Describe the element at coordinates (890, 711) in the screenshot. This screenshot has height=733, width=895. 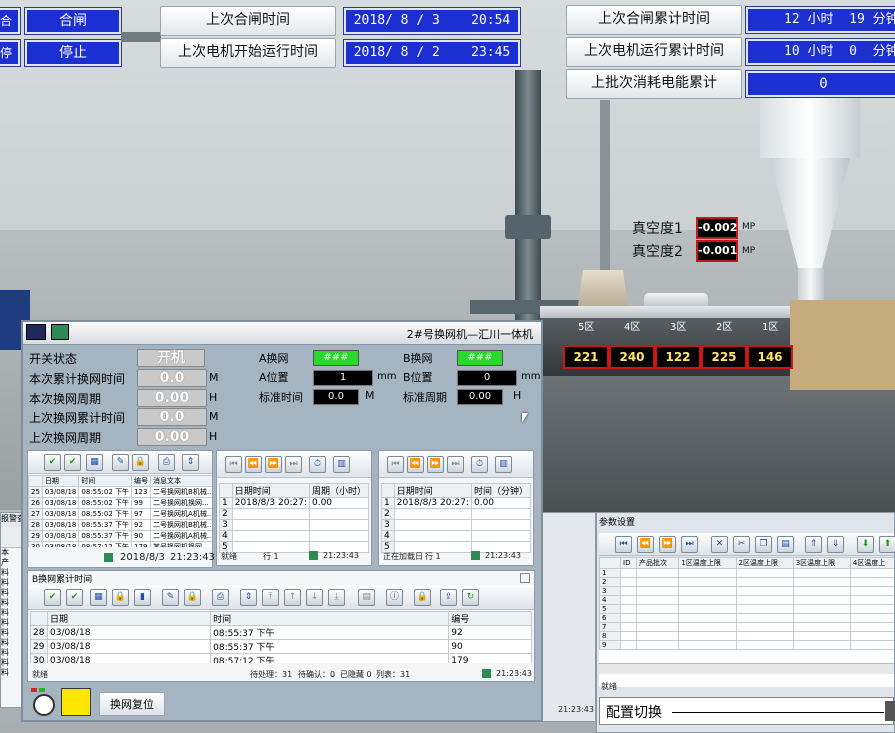
I see `config-switch-button` at that location.